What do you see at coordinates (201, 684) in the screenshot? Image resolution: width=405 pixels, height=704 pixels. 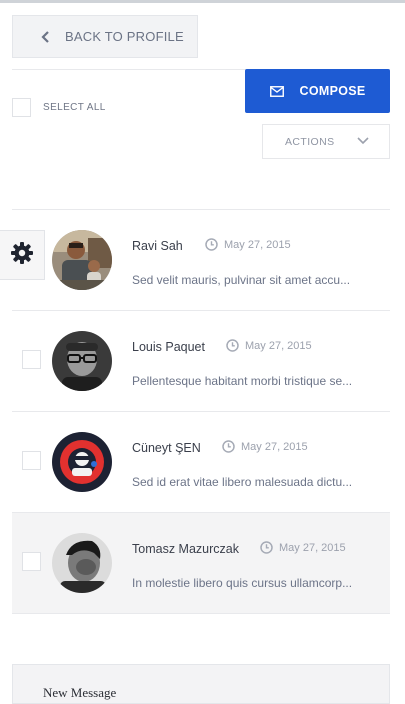 I see `new-message-panel: New Message` at bounding box center [201, 684].